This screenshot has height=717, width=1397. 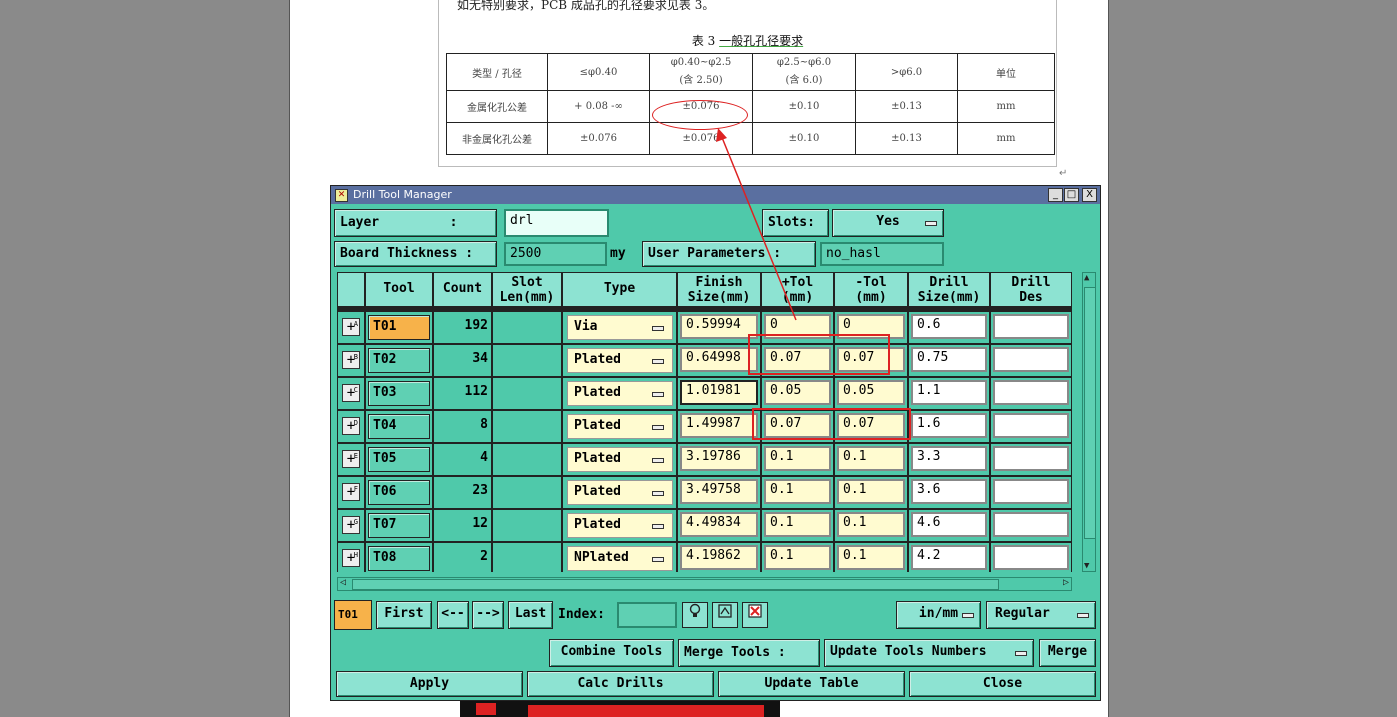 I want to click on annotation-arrow, so click(x=756, y=224).